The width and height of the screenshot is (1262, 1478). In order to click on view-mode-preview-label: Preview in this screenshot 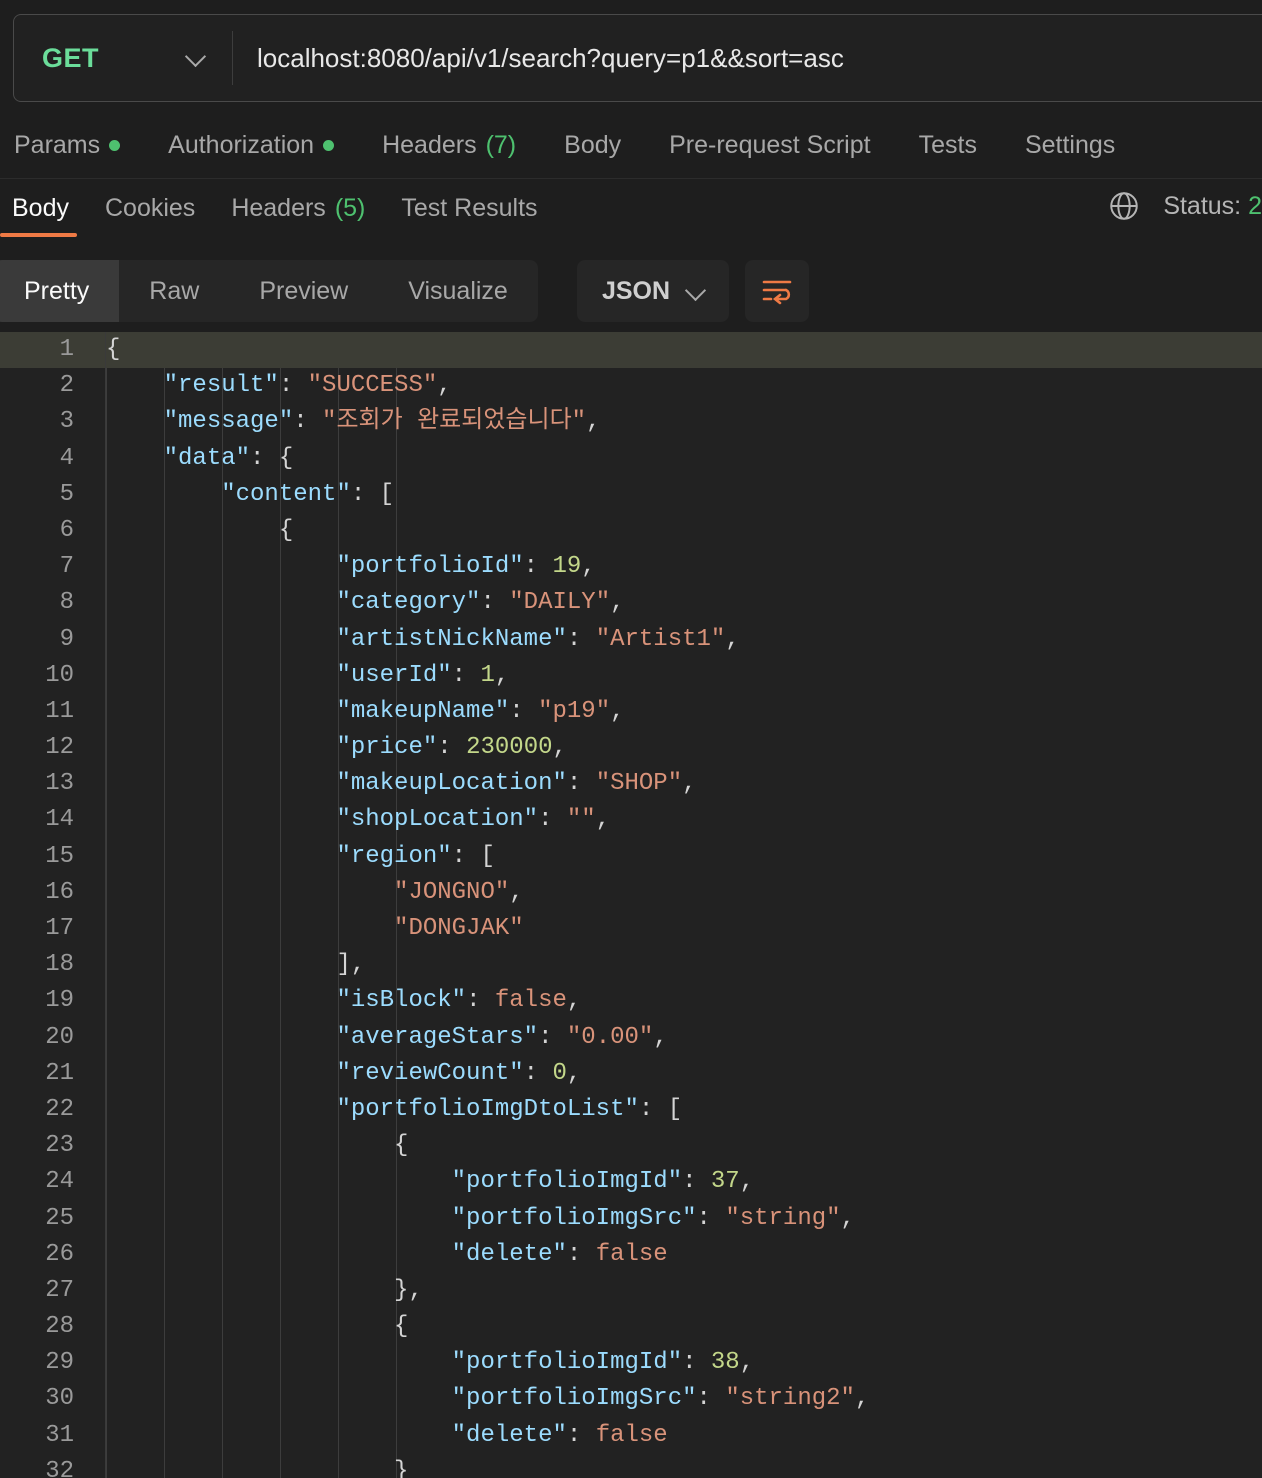, I will do `click(304, 290)`.